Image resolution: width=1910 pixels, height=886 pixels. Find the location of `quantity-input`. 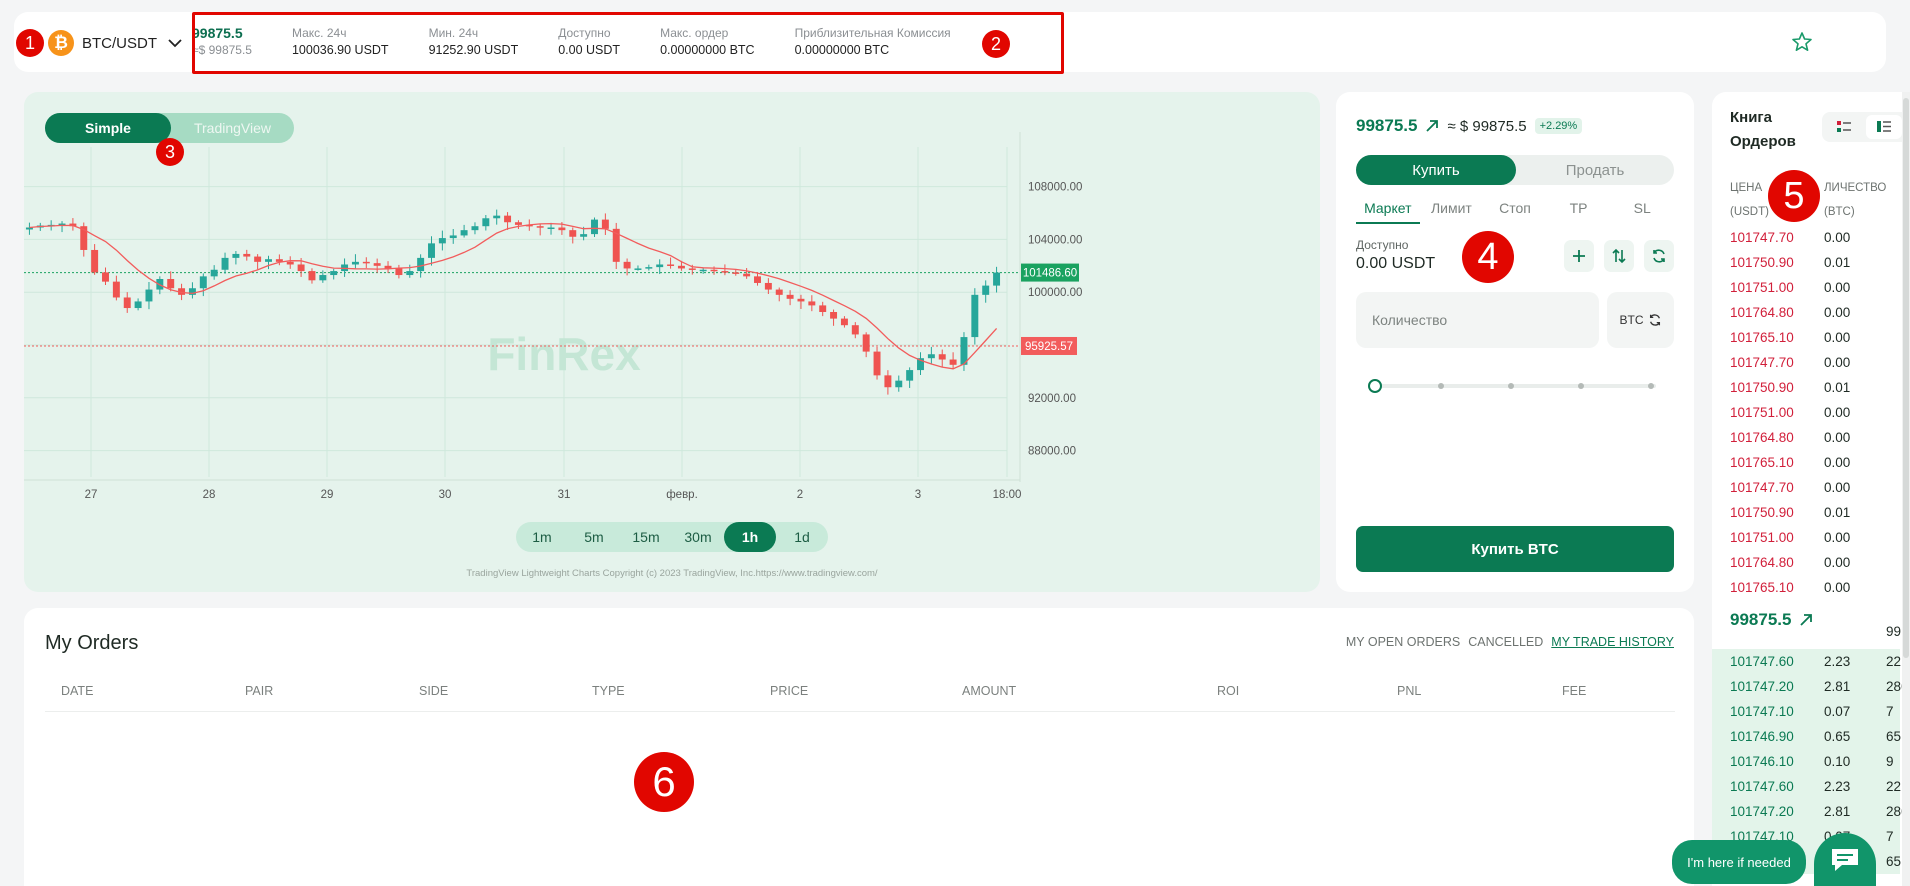

quantity-input is located at coordinates (1477, 320).